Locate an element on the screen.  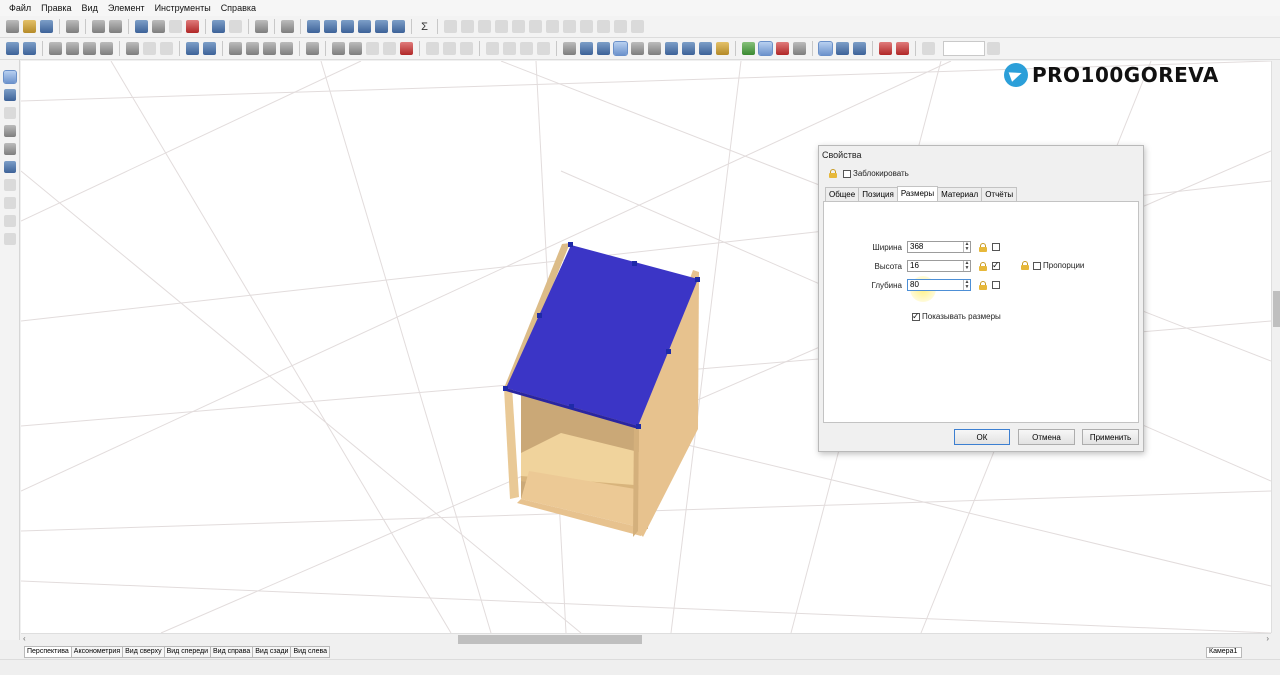
horizontal-scroll-thumb is located at coordinates (550, 639).